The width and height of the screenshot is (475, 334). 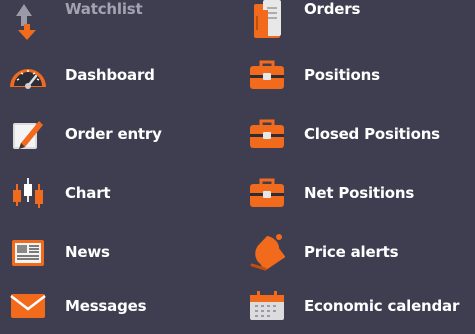 I want to click on menu-item-watchlist: Watchlist, so click(x=85, y=22).